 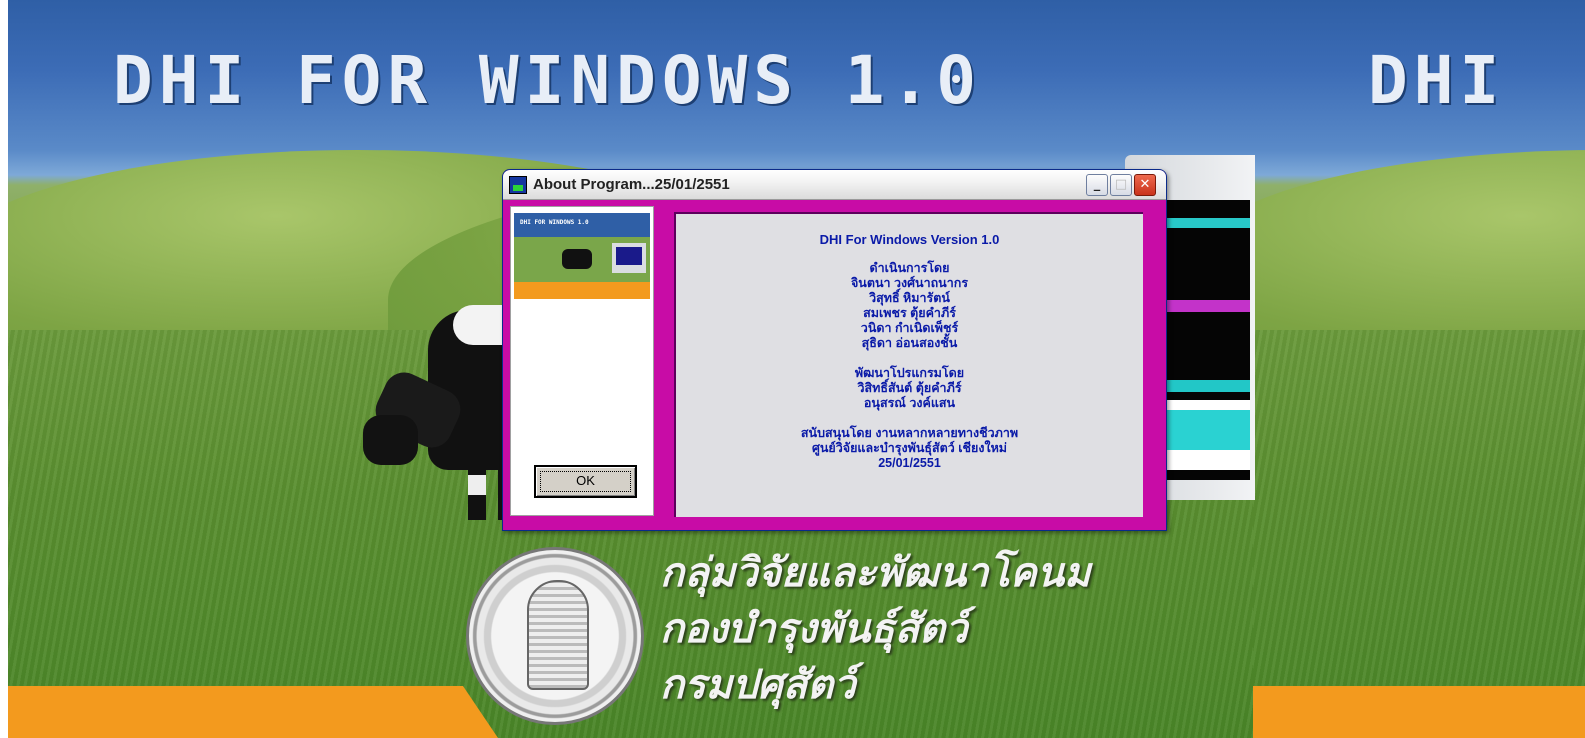 What do you see at coordinates (814, 629) in the screenshot?
I see `slogan-line: กองบำรุงพันธุ์สัตว์` at bounding box center [814, 629].